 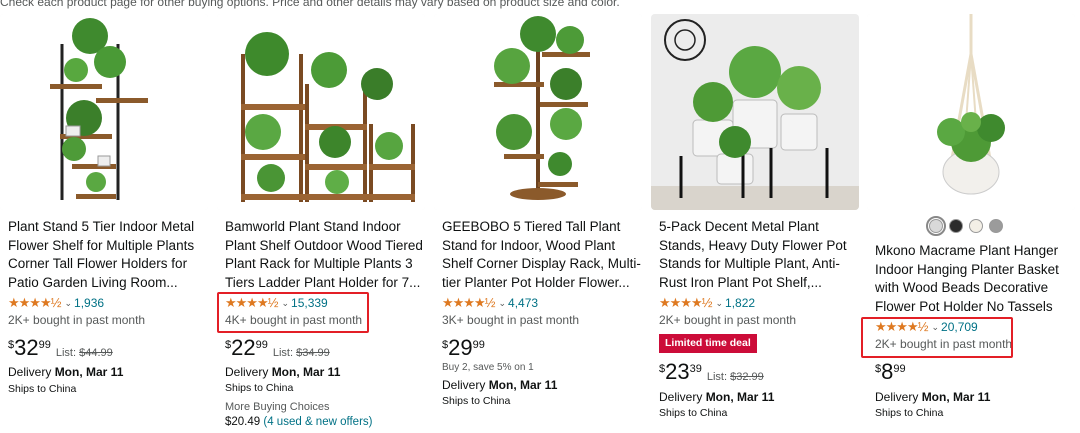 I want to click on price: $ 8 99, so click(x=890, y=372).